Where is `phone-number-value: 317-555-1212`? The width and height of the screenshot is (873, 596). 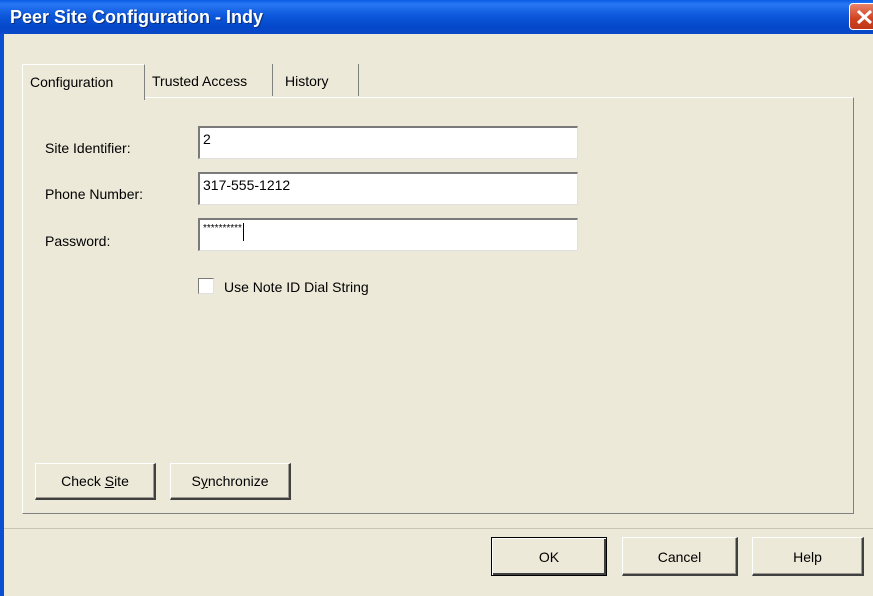
phone-number-value: 317-555-1212 is located at coordinates (247, 185).